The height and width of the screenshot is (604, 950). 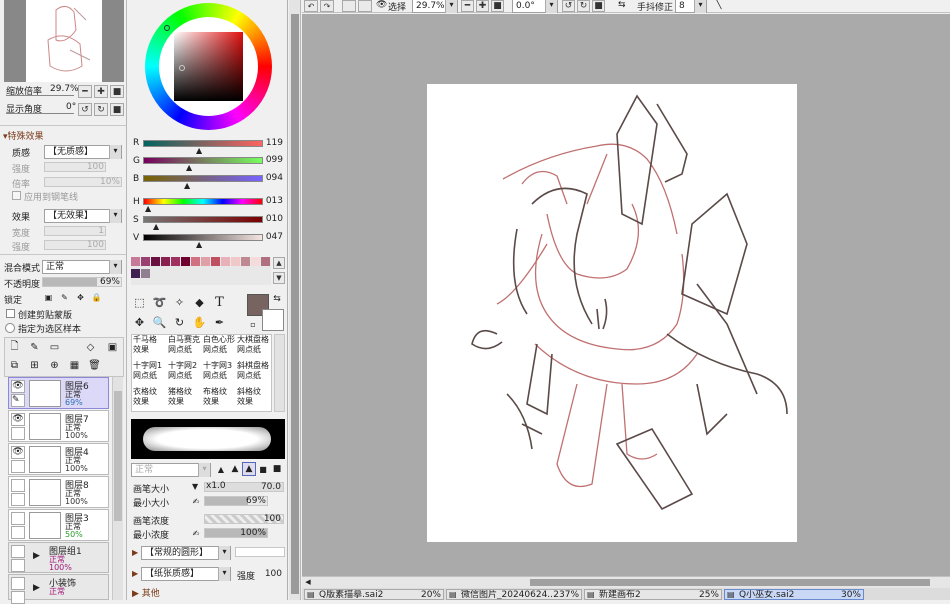 I want to click on brush-grid-scrollbar, so click(x=279, y=373).